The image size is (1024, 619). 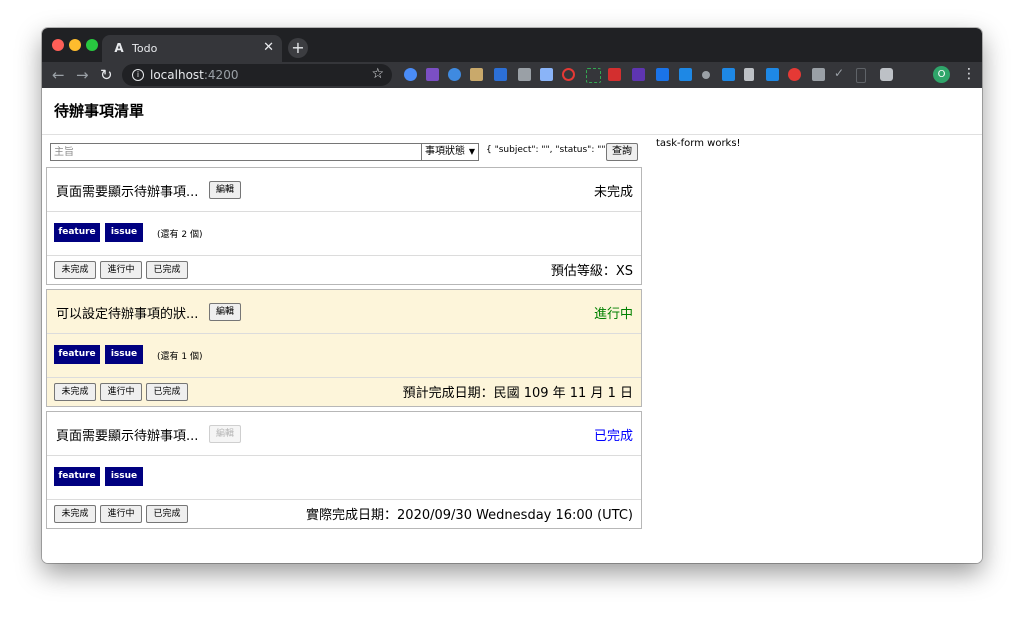 I want to click on minimize-window-button, so click(x=75, y=45).